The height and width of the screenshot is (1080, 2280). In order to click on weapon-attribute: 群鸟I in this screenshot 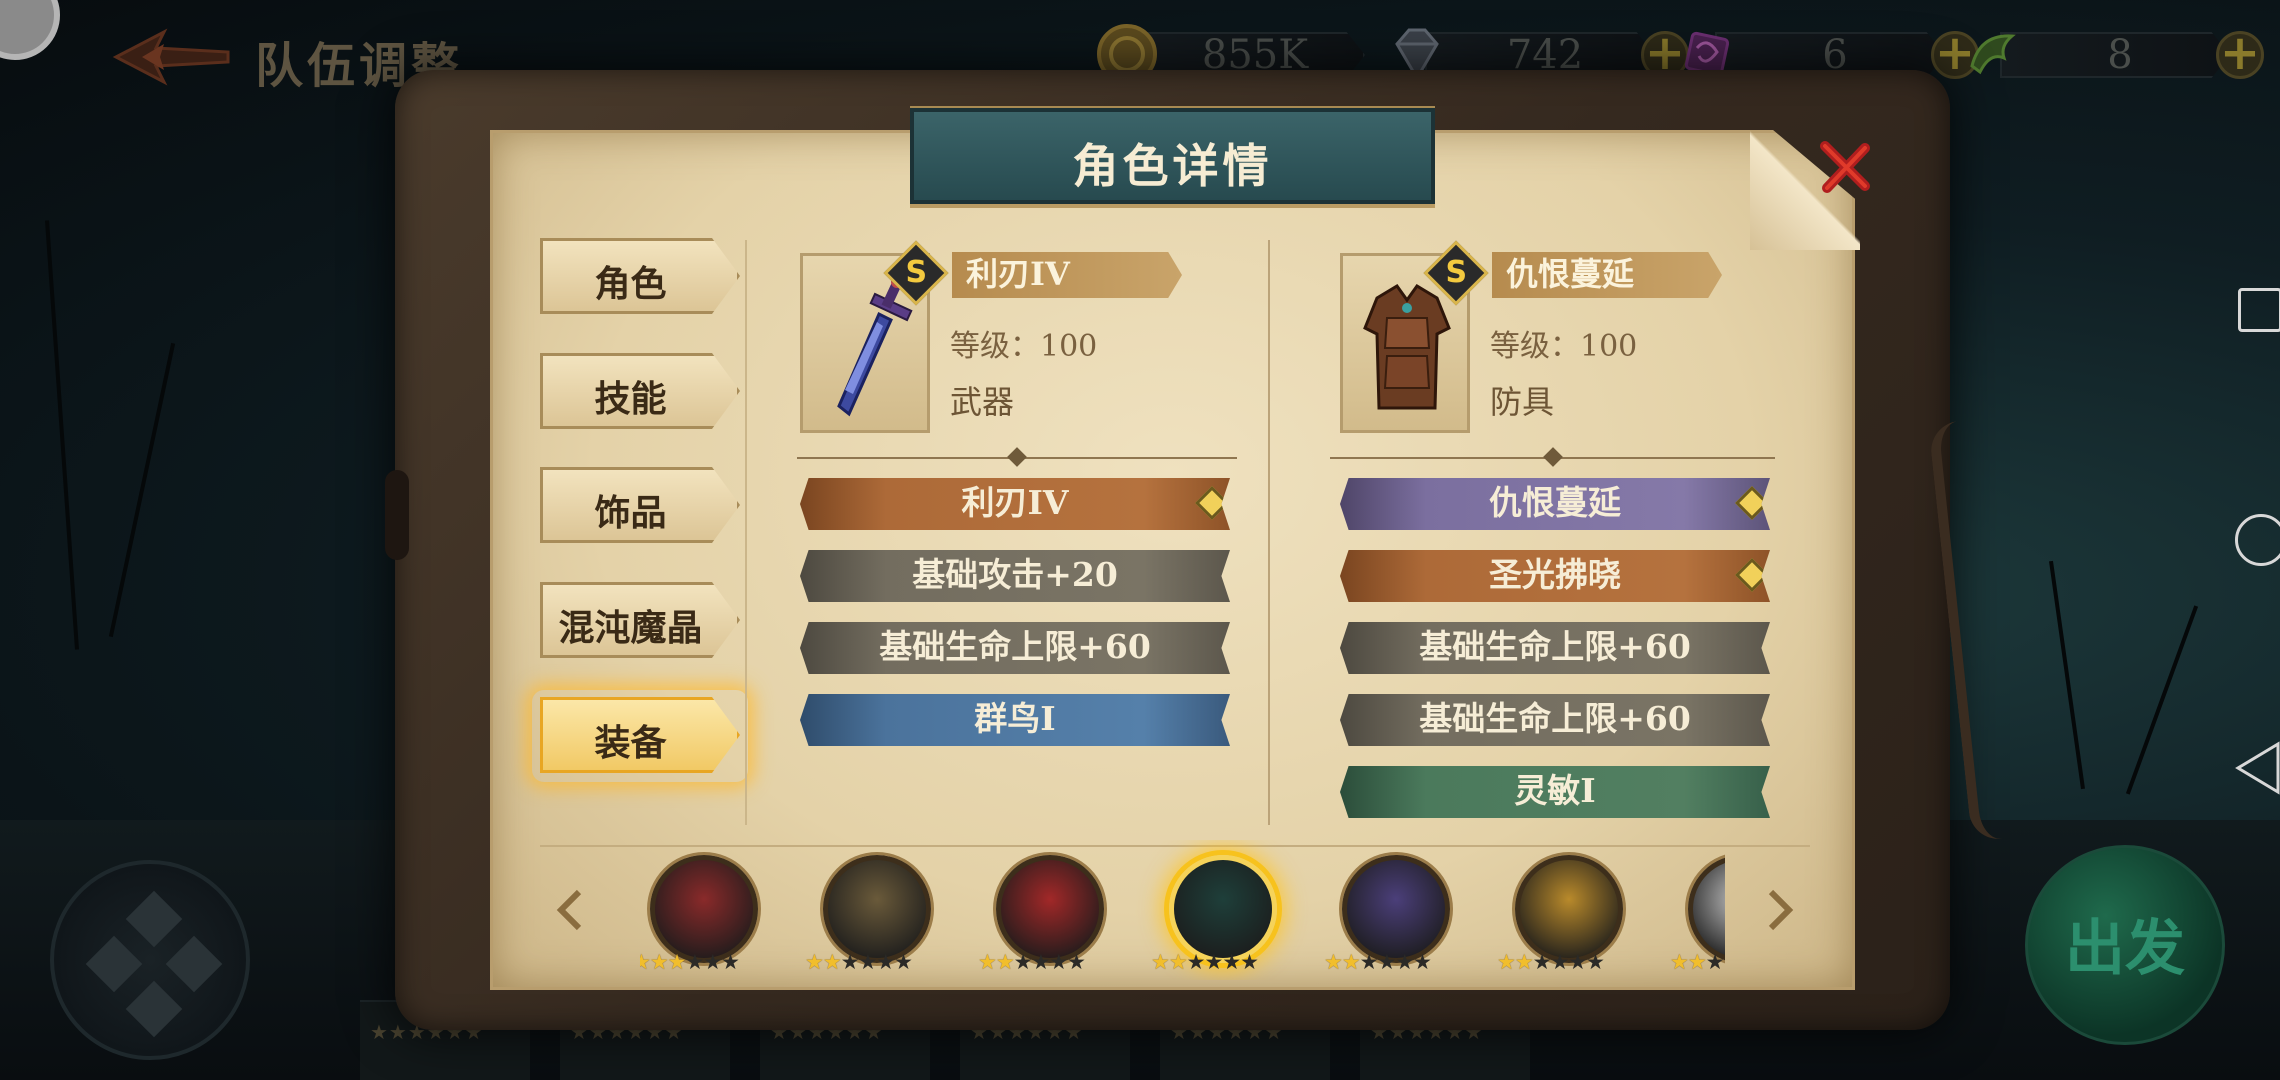, I will do `click(1015, 720)`.